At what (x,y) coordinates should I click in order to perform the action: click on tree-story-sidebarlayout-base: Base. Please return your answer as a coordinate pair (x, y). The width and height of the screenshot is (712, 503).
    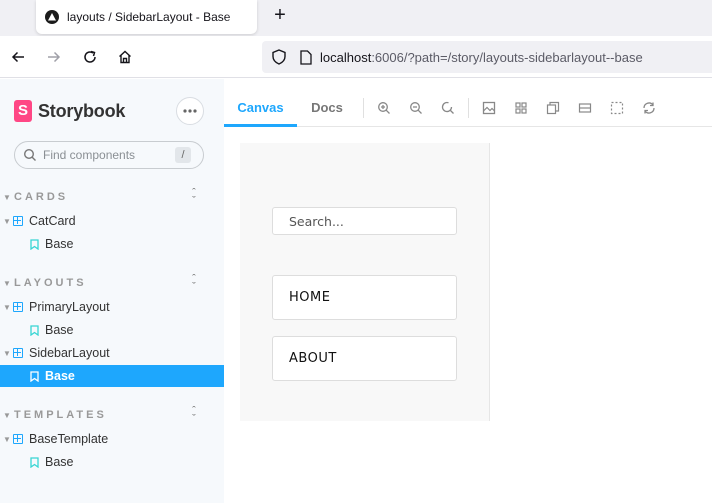
    Looking at the image, I should click on (112, 376).